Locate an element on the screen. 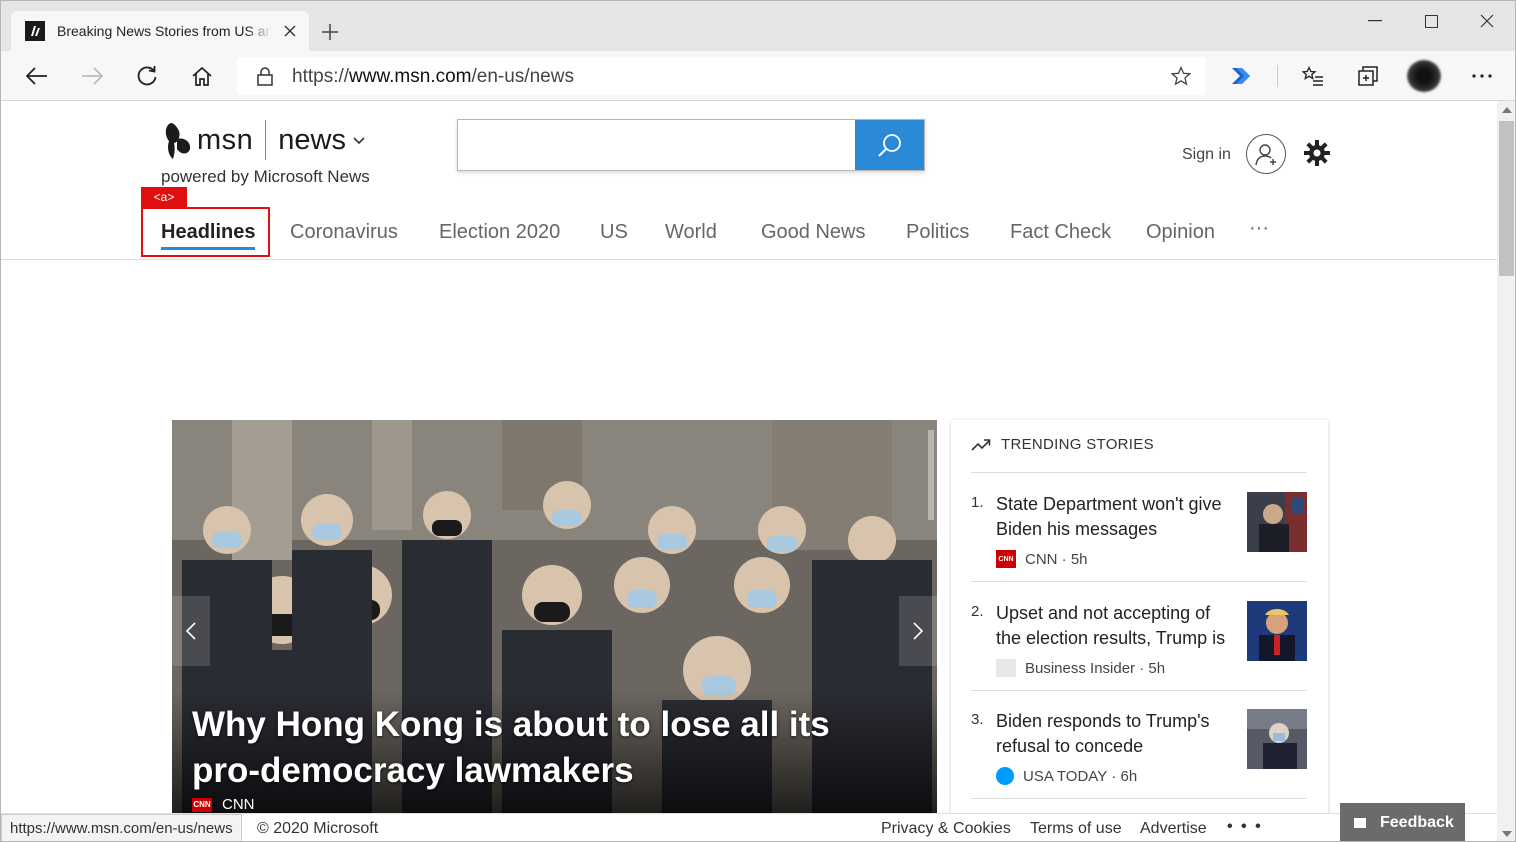  scroll-down-icon is located at coordinates (1507, 834).